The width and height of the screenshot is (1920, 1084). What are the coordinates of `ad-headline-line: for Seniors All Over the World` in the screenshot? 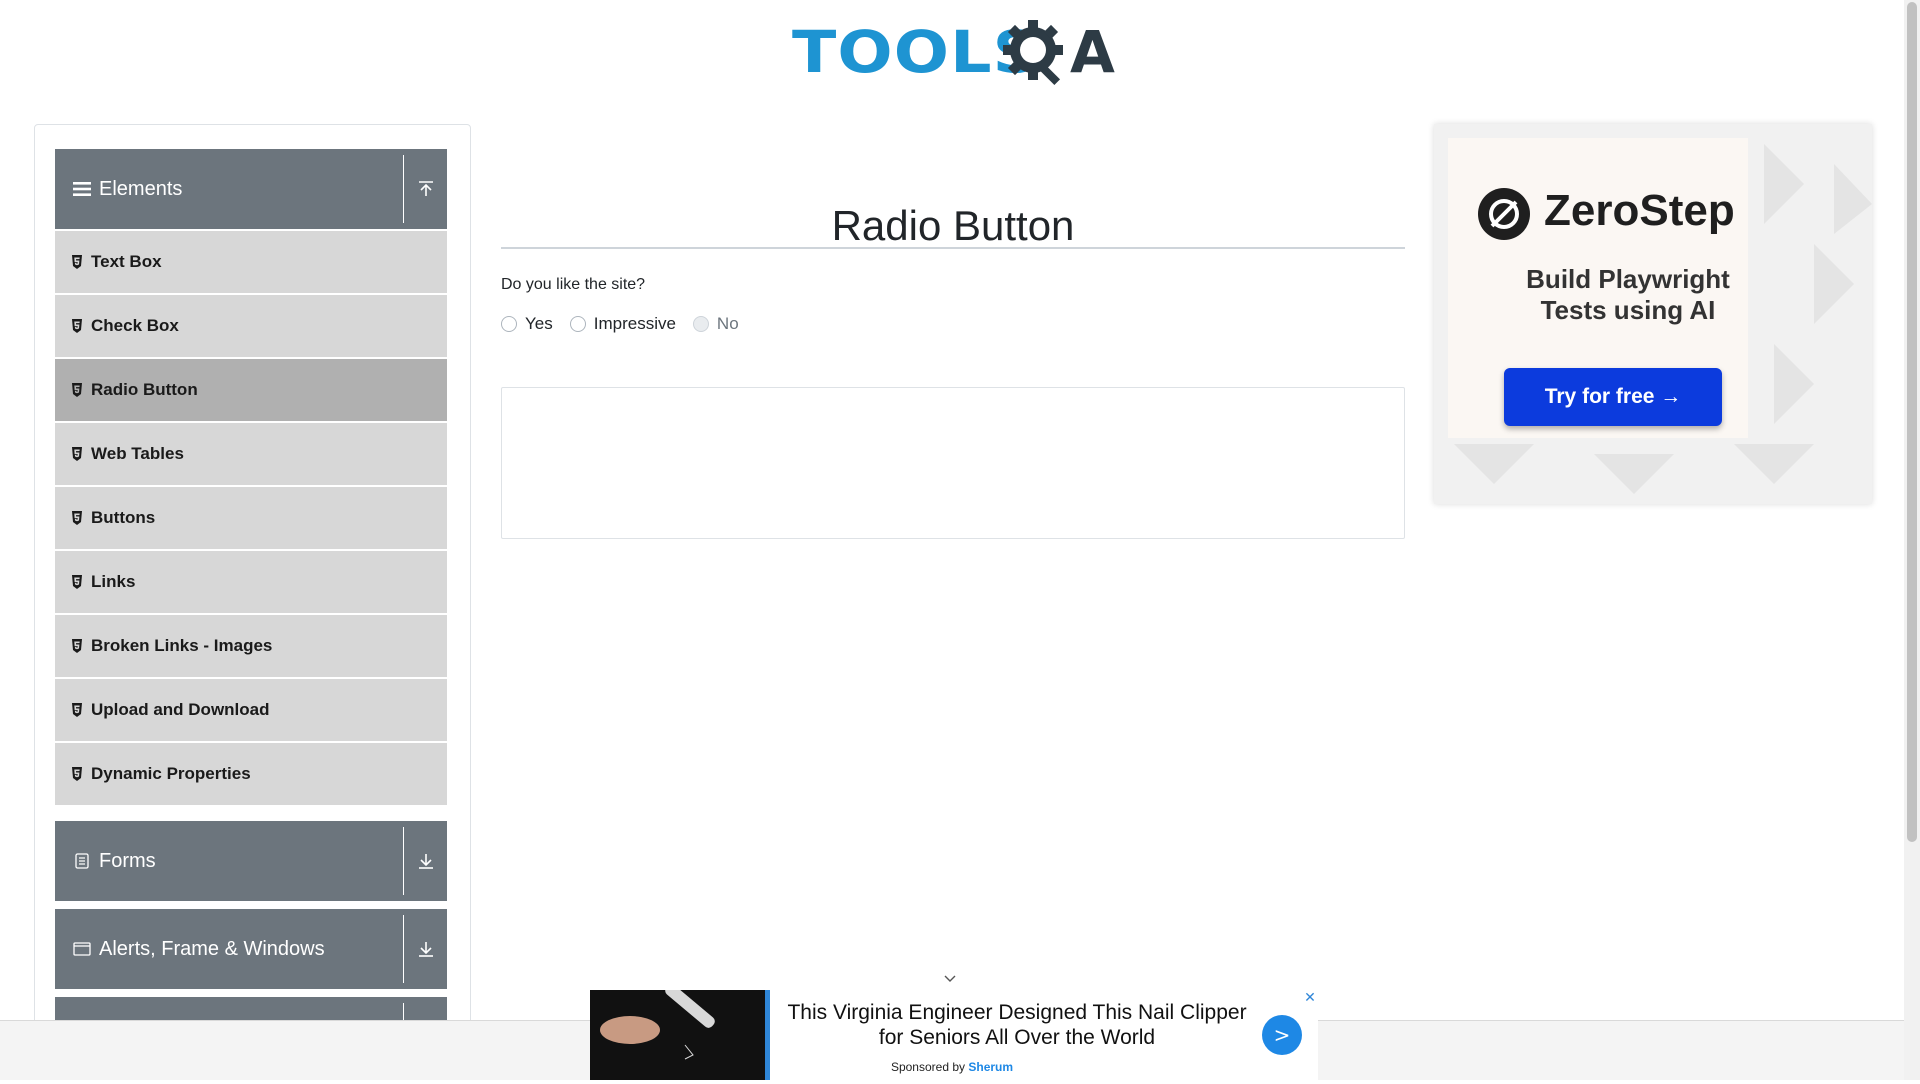 It's located at (1017, 1037).